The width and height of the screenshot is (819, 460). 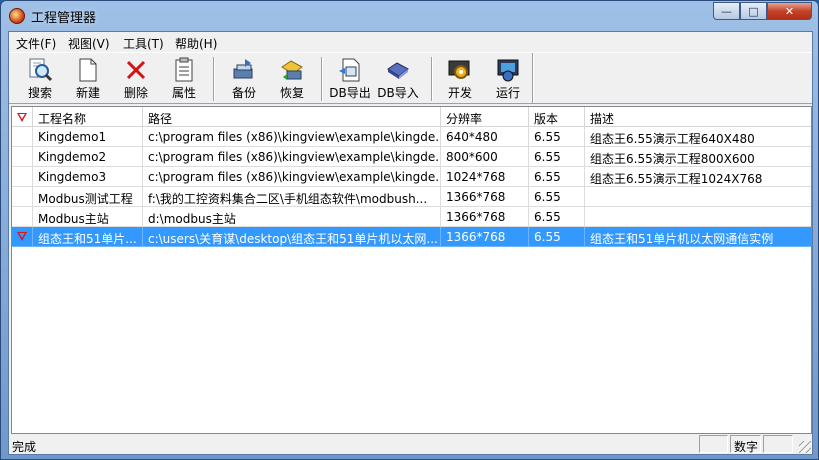 What do you see at coordinates (409, 16) in the screenshot?
I see `title-bar: 工程管理器 — □ ✕` at bounding box center [409, 16].